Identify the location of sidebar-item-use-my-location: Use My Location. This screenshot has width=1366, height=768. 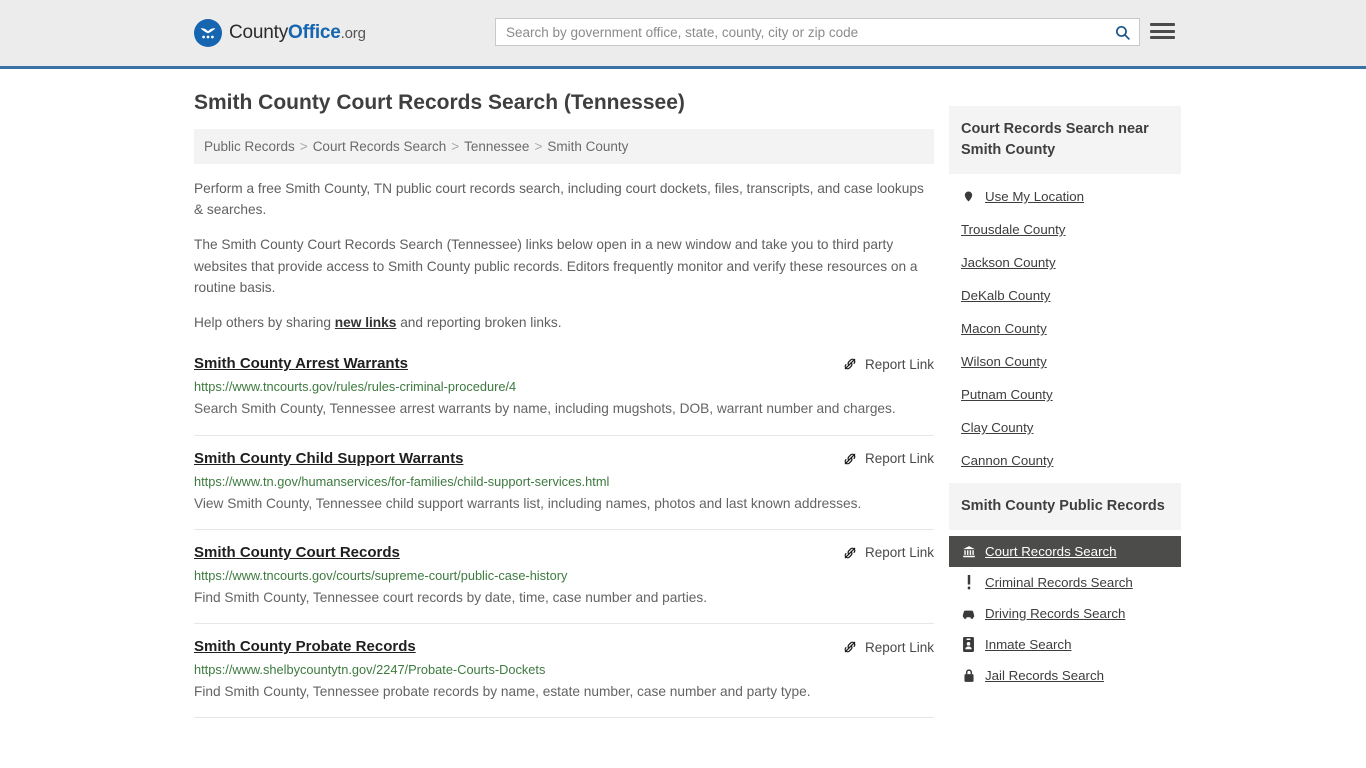
(1065, 196).